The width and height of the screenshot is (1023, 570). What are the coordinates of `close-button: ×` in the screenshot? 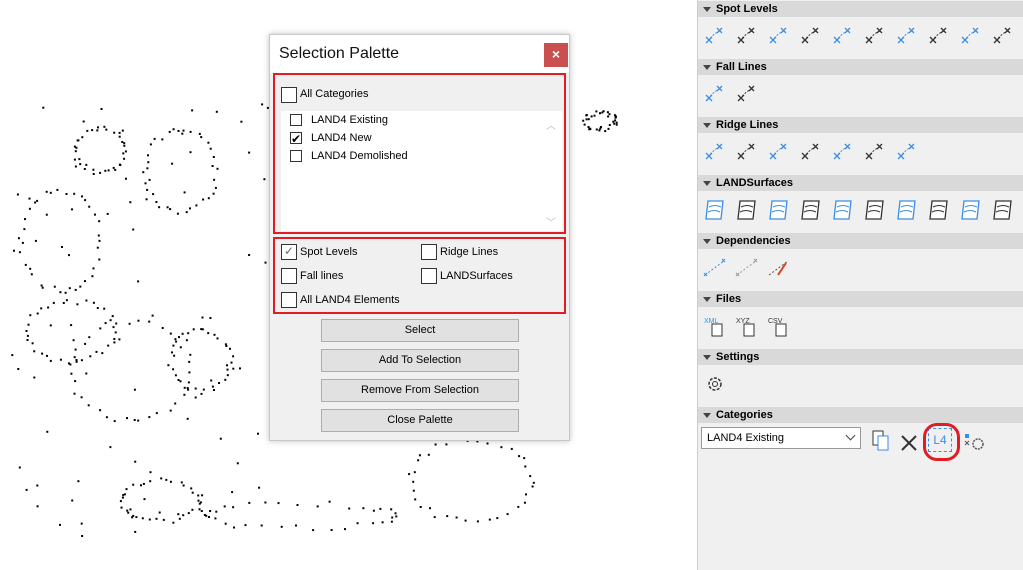 It's located at (556, 55).